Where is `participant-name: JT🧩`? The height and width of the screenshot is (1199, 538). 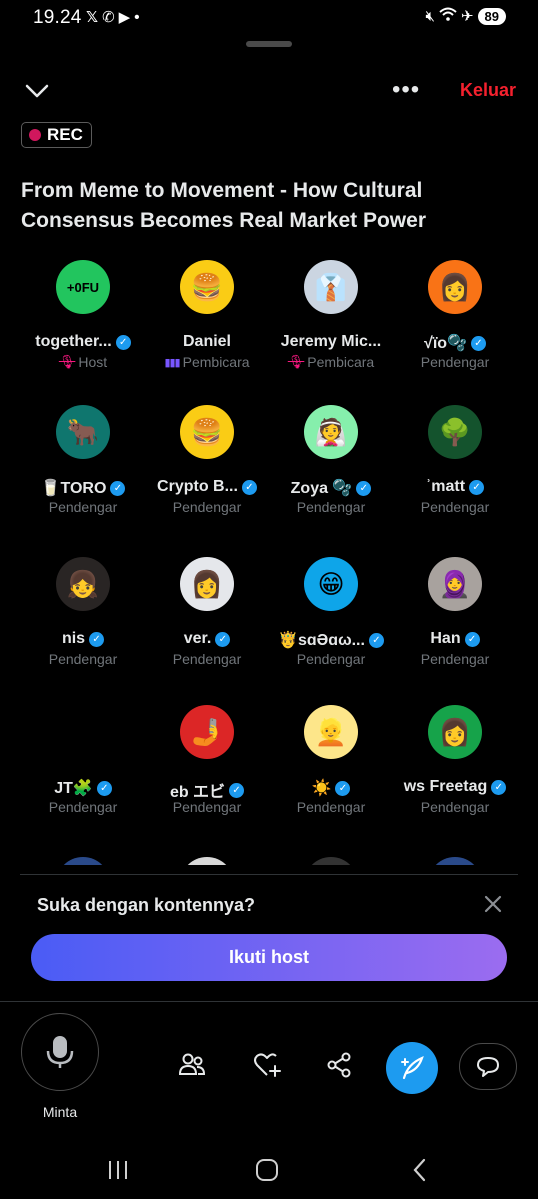 participant-name: JT🧩 is located at coordinates (73, 788).